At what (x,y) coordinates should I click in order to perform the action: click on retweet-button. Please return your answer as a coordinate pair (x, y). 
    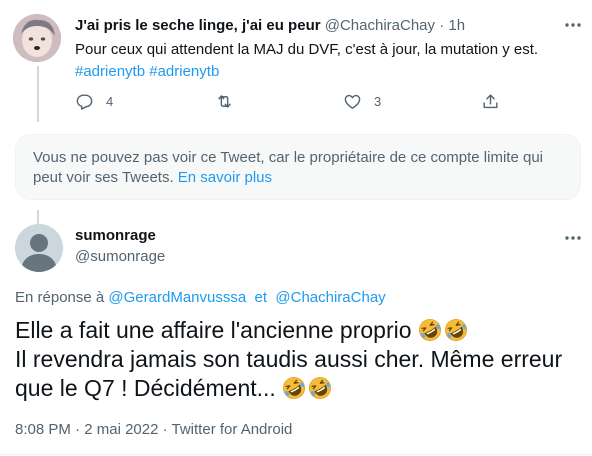
    Looking at the image, I should click on (224, 101).